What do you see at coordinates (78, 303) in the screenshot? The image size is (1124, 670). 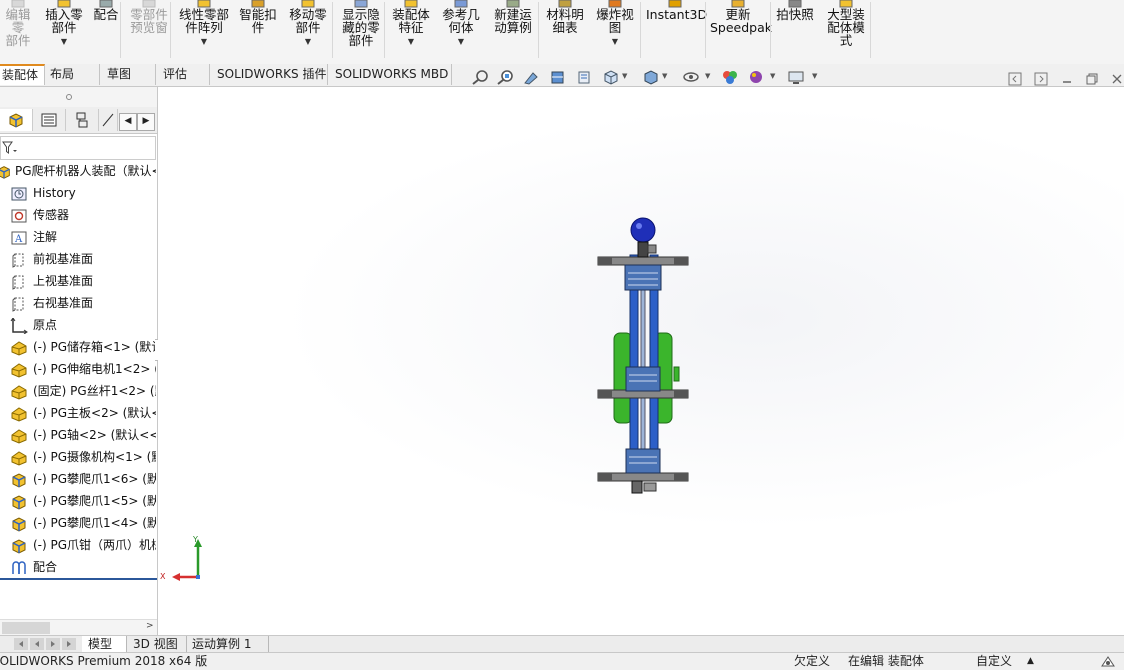 I see `tree-item-right-plane: 右视基准面` at bounding box center [78, 303].